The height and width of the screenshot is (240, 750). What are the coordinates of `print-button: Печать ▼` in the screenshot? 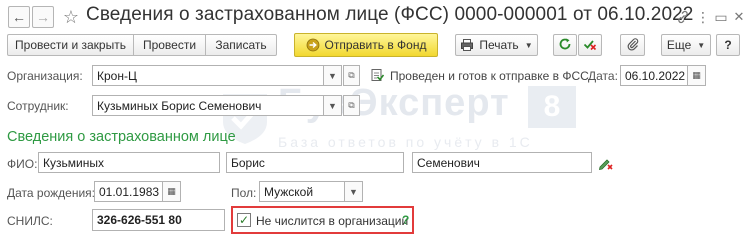 It's located at (496, 45).